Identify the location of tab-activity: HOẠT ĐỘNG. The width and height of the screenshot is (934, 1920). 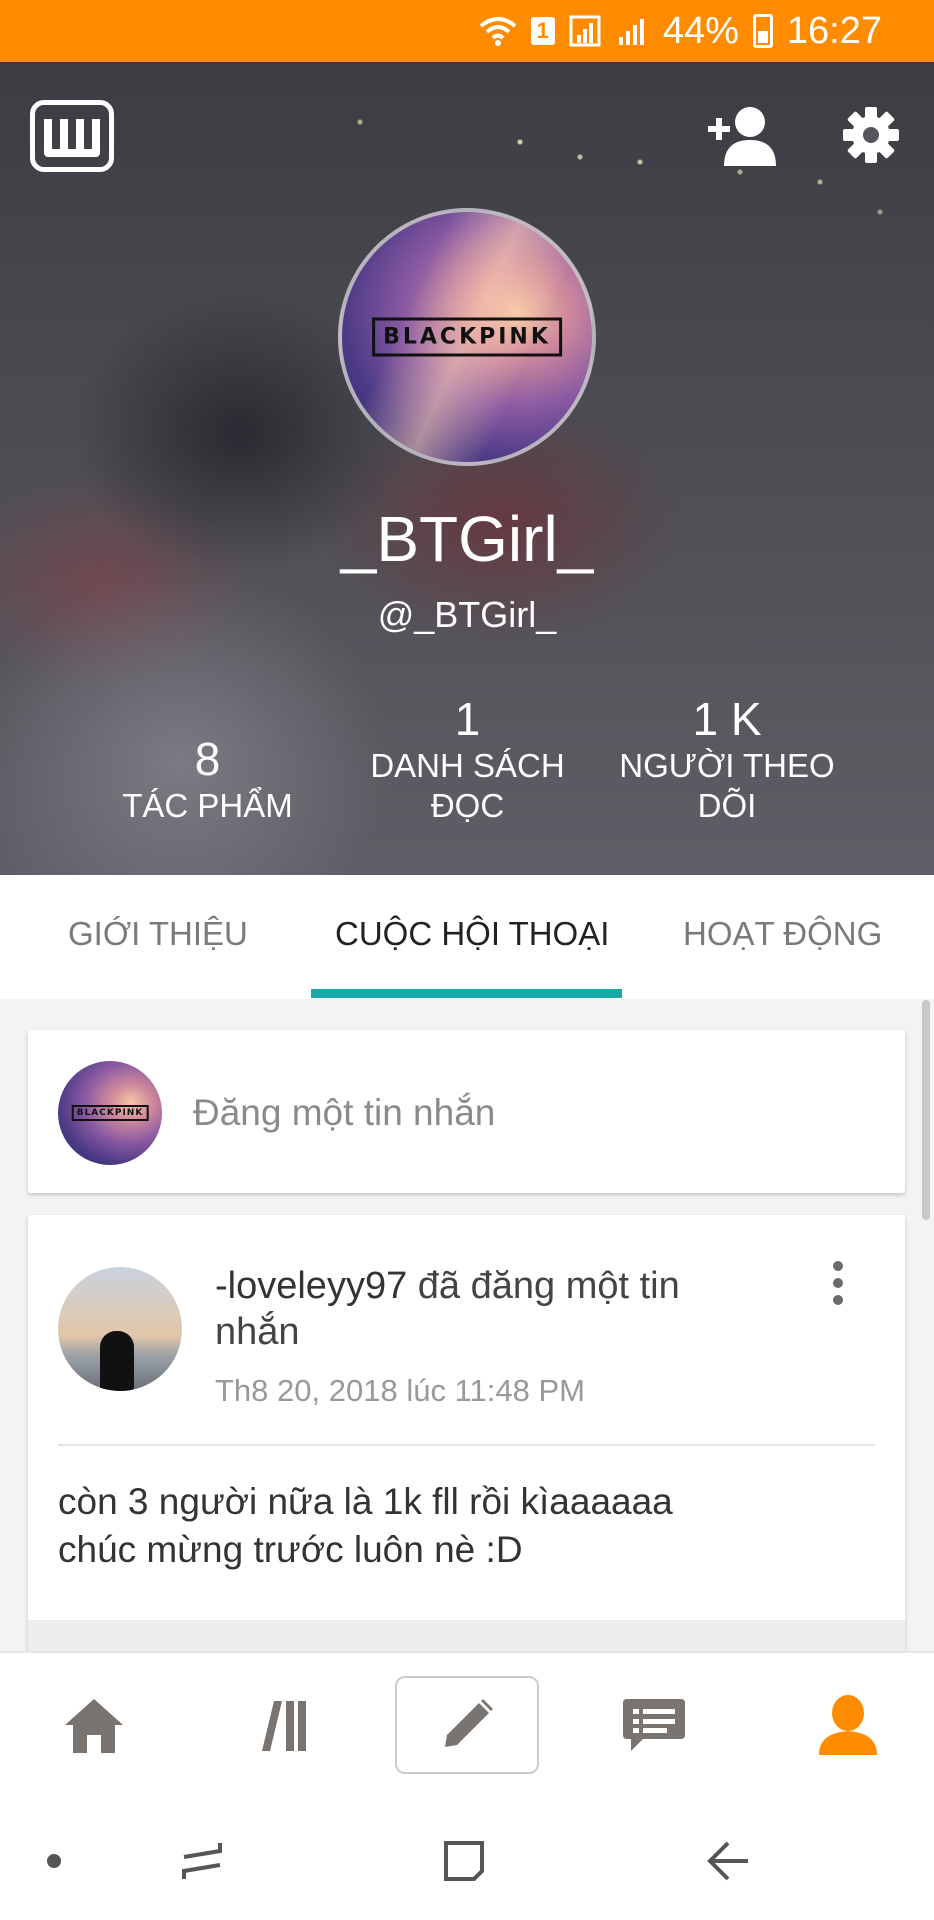
(782, 934).